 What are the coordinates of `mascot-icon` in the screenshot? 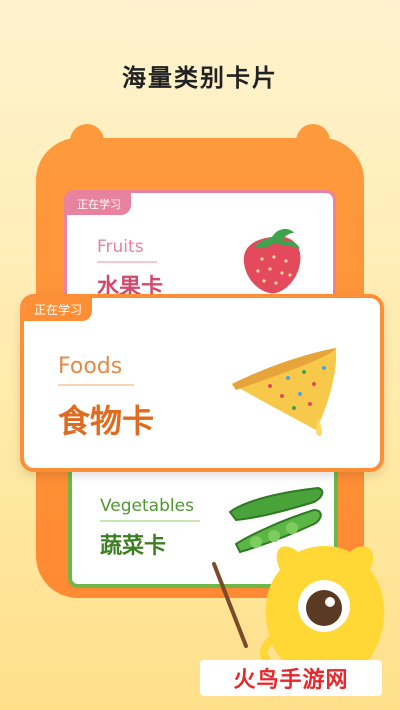 It's located at (322, 610).